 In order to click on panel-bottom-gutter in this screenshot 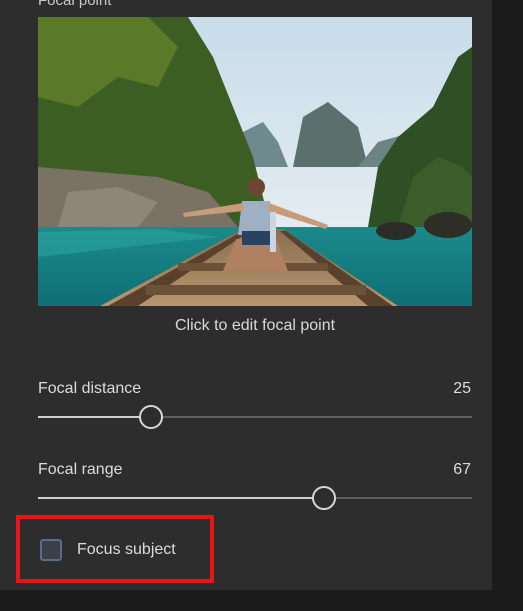, I will do `click(246, 600)`.